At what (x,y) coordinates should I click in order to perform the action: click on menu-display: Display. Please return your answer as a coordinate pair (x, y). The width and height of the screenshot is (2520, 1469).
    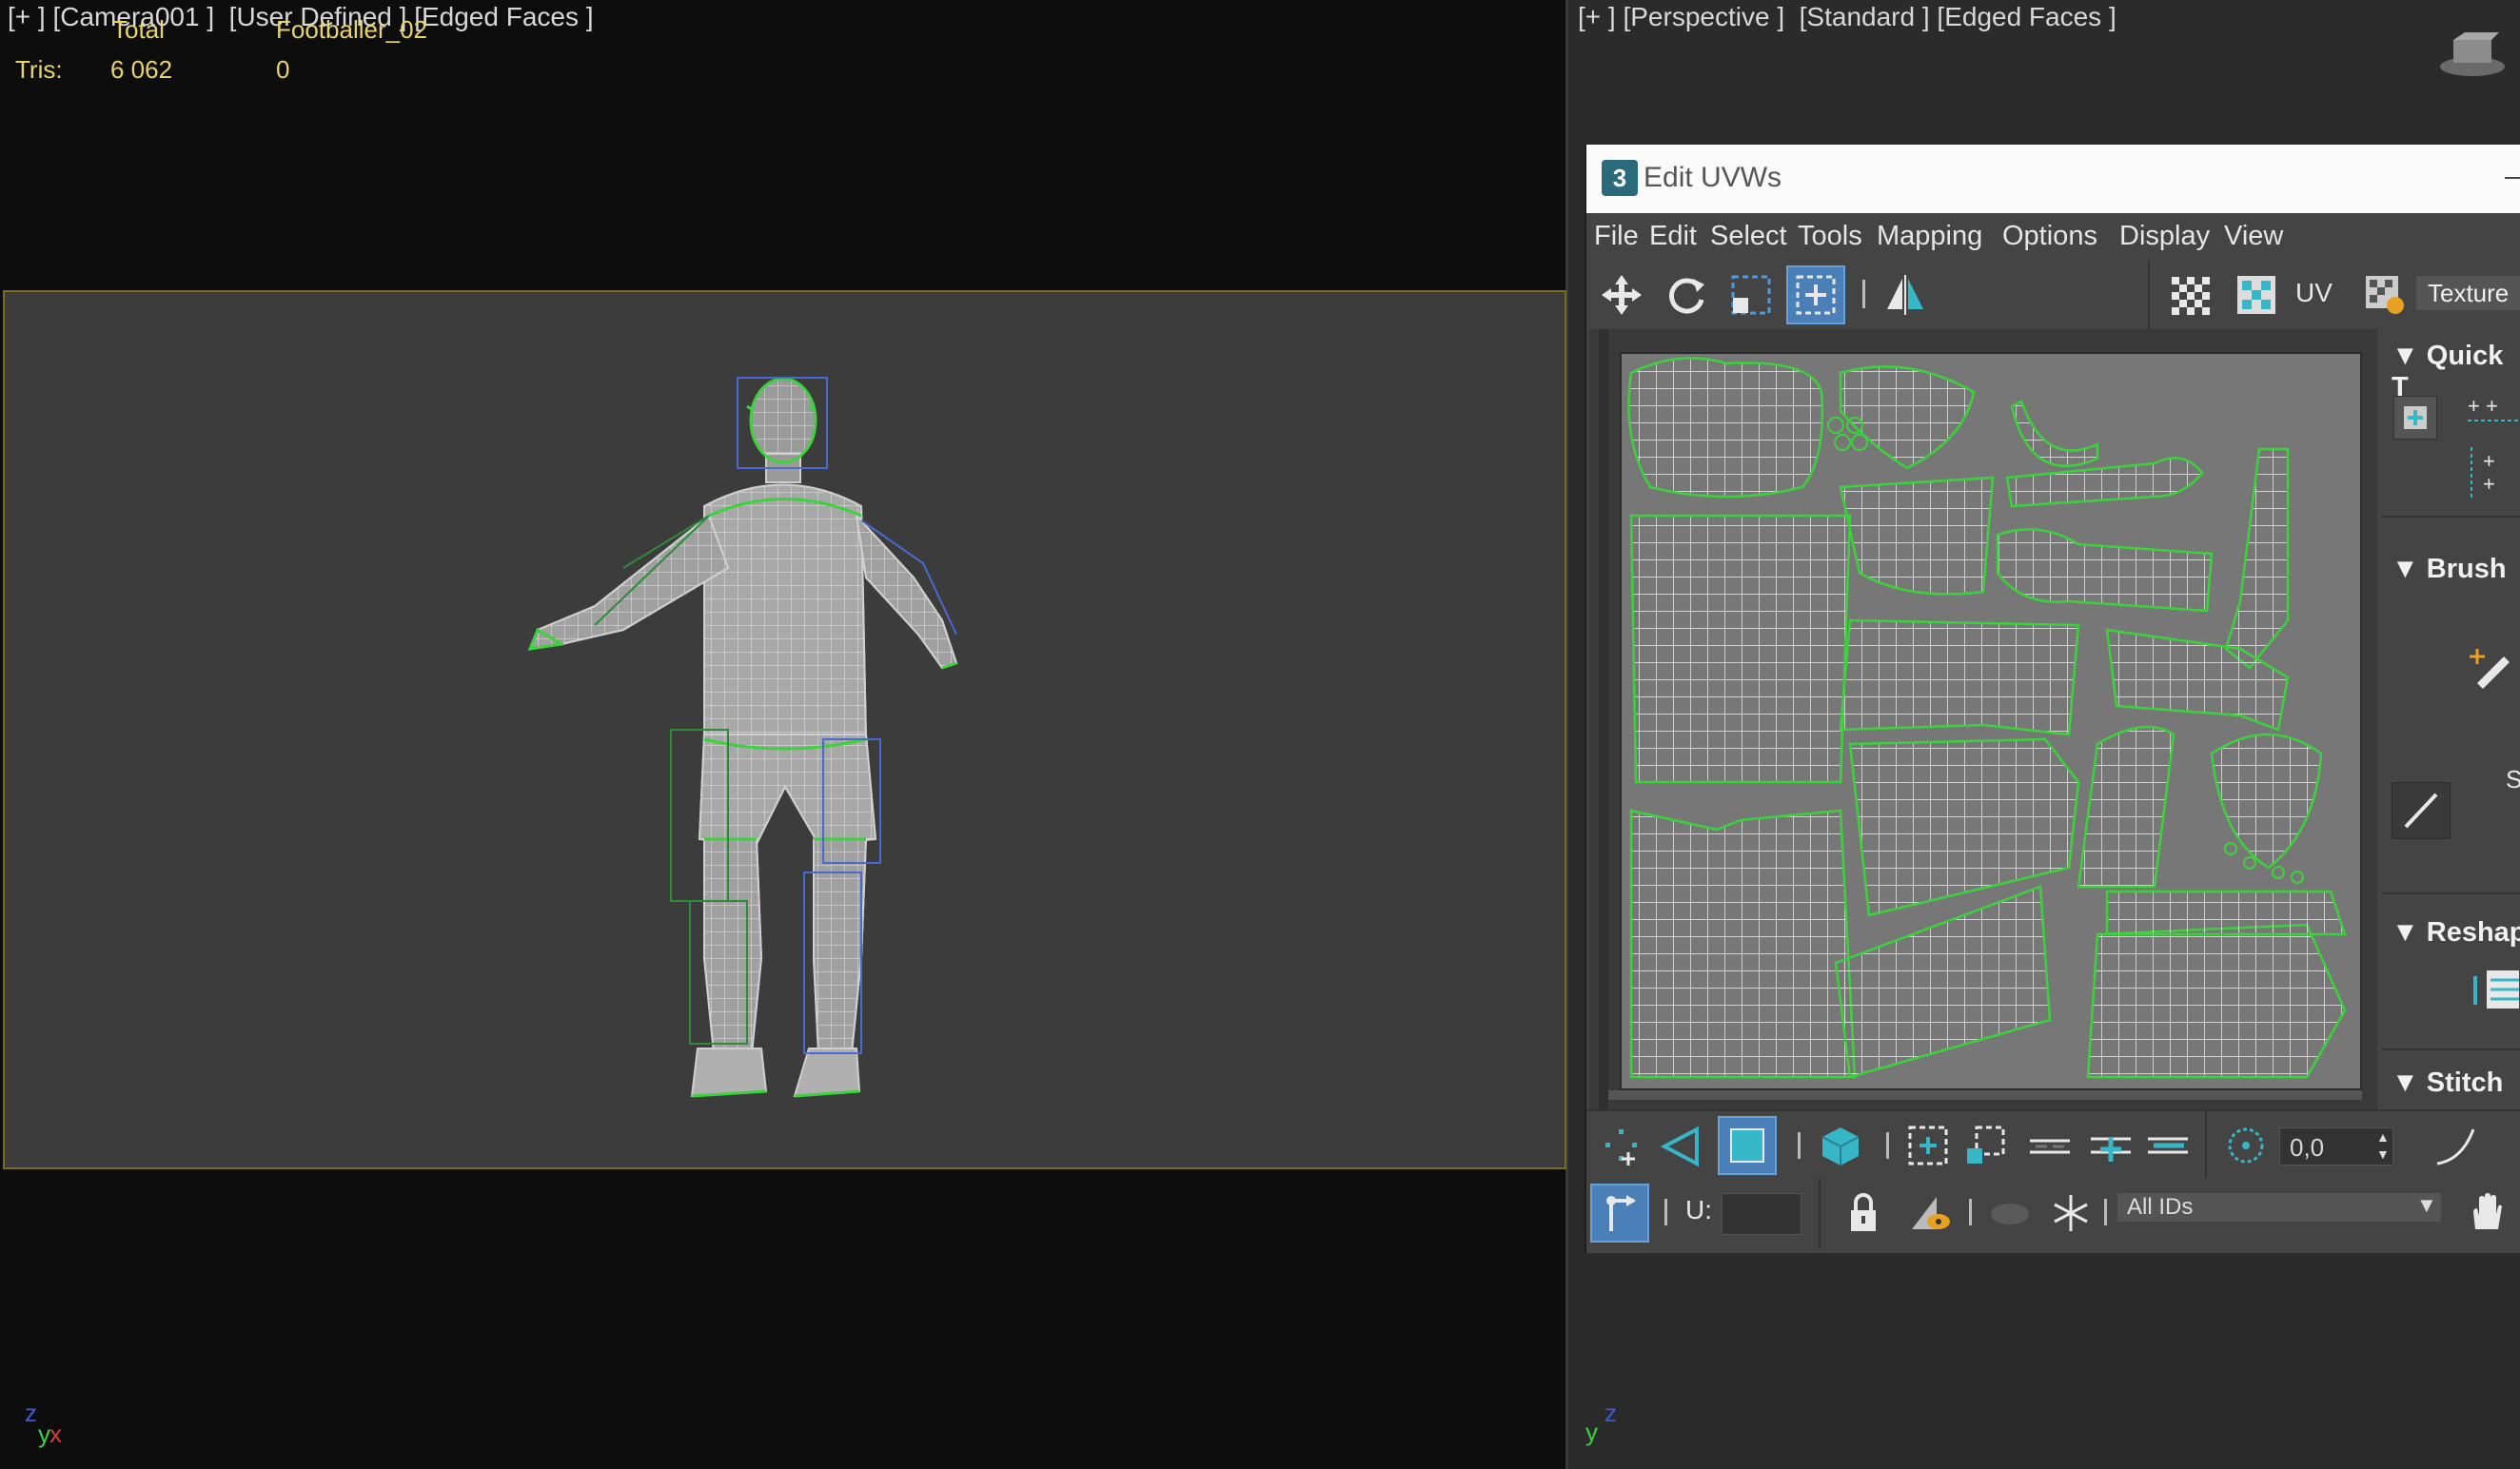
    Looking at the image, I should click on (2164, 237).